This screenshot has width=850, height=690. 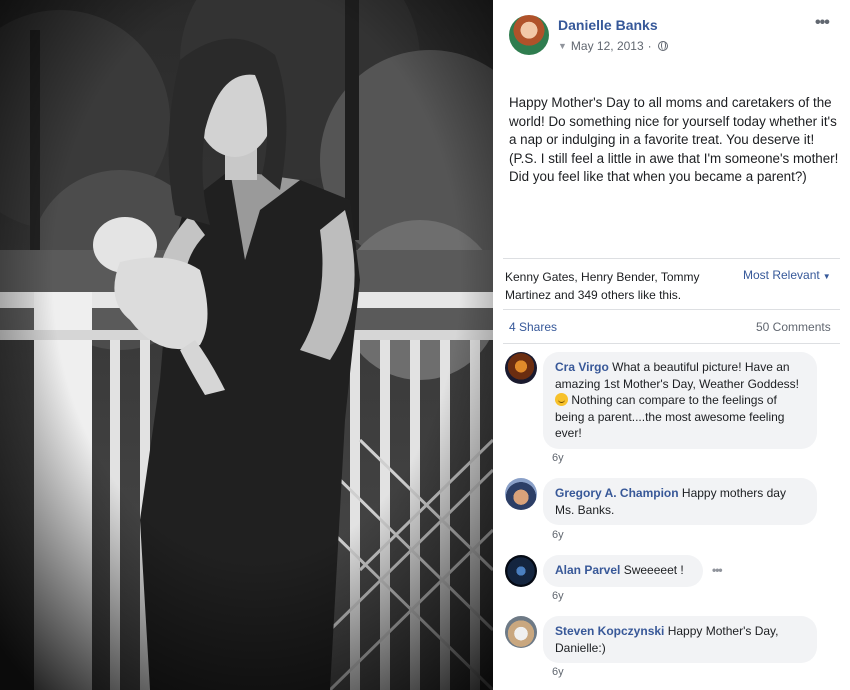 What do you see at coordinates (561, 399) in the screenshot?
I see `smile-emoji-icon` at bounding box center [561, 399].